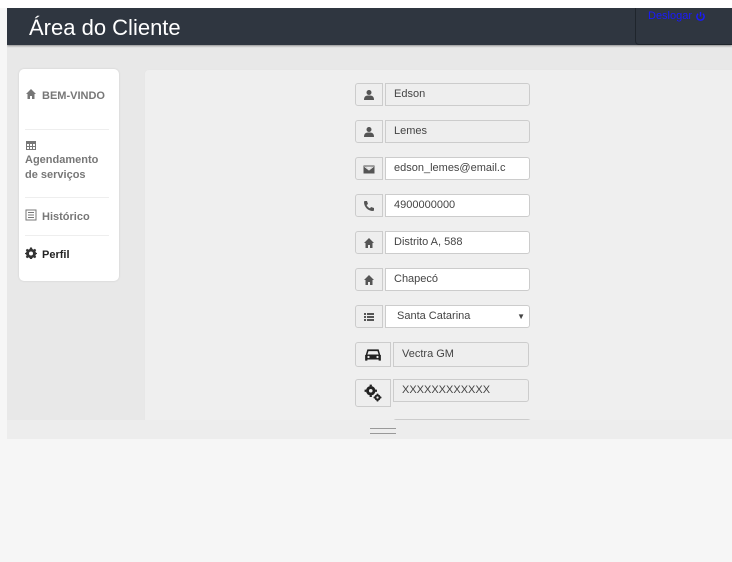 This screenshot has width=732, height=562. I want to click on car-icon, so click(373, 354).